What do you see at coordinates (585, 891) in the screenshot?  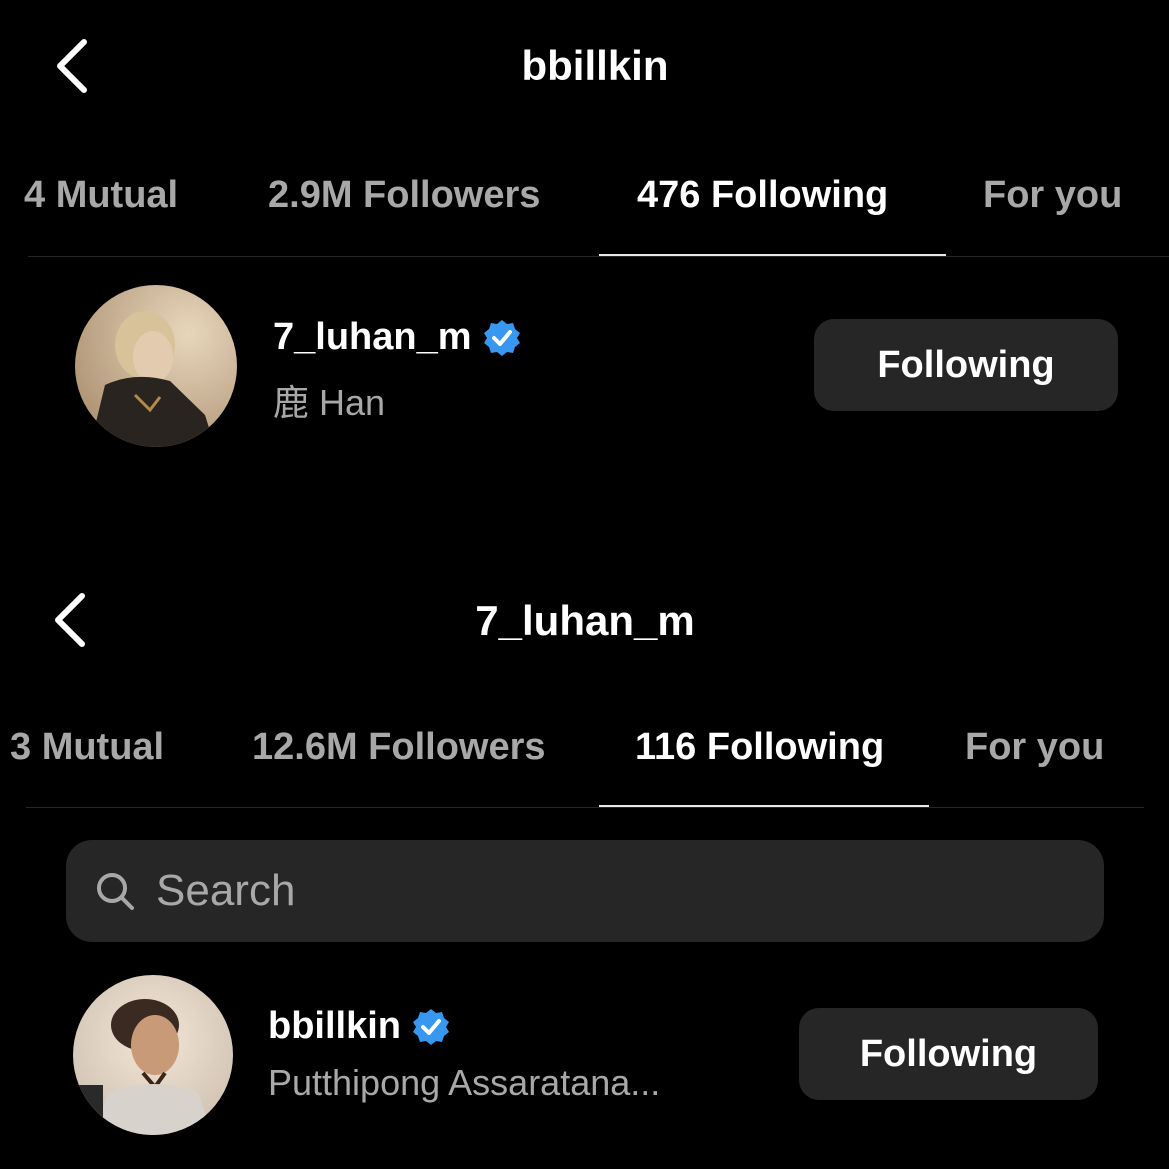 I see `search-input: Search` at bounding box center [585, 891].